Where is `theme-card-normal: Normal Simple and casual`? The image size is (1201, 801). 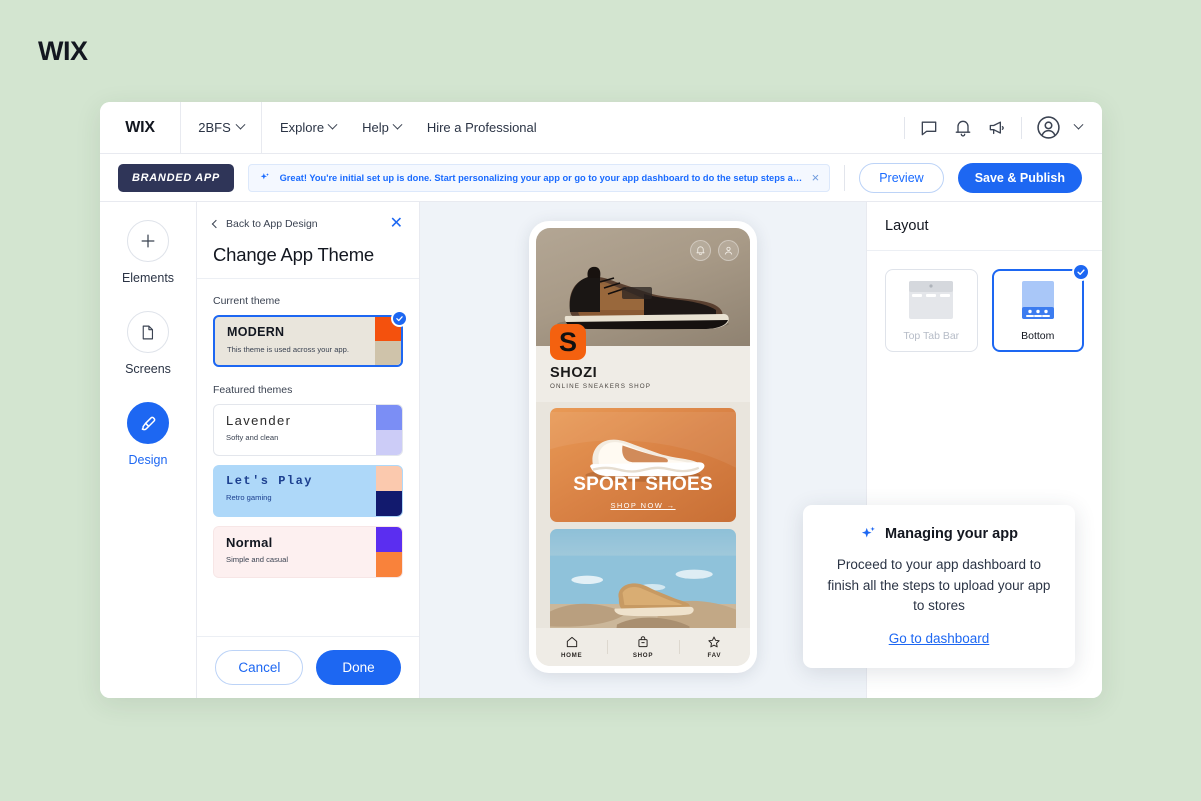 theme-card-normal: Normal Simple and casual is located at coordinates (308, 552).